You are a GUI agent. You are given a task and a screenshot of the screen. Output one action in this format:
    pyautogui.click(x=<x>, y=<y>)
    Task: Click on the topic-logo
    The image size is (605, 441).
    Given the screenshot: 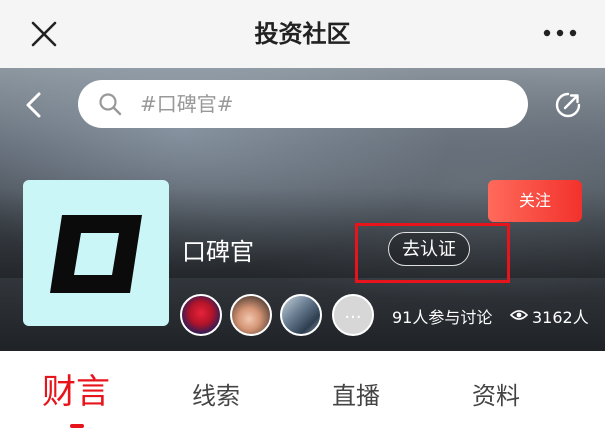 What is the action you would take?
    pyautogui.click(x=96, y=253)
    